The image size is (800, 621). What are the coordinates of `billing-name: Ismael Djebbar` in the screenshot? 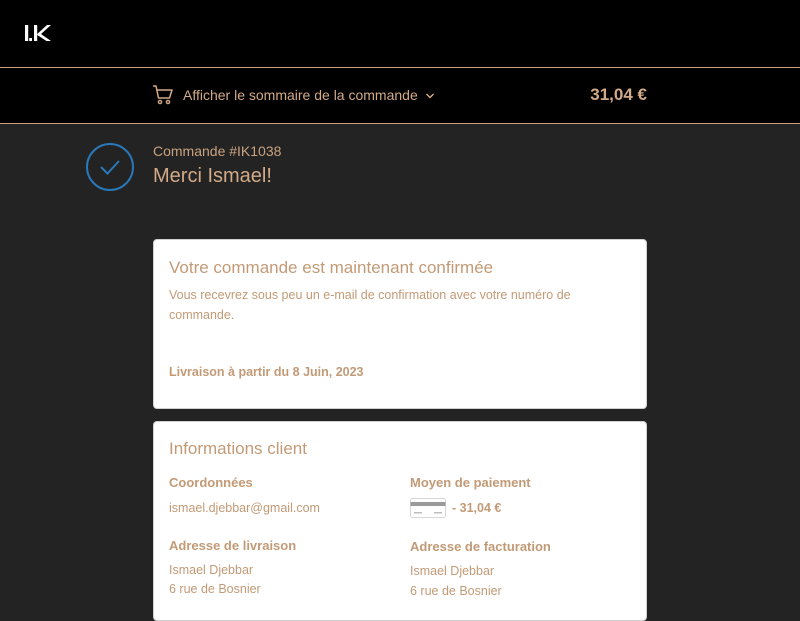 It's located at (452, 571).